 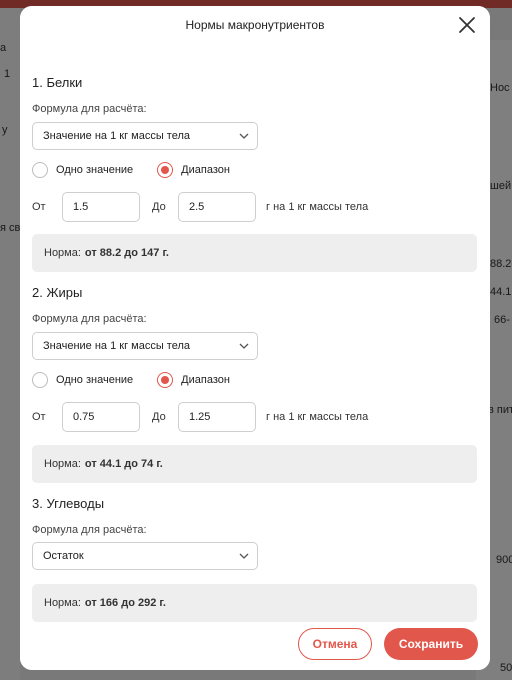 I want to click on section-title: 1. Белки, so click(x=57, y=82).